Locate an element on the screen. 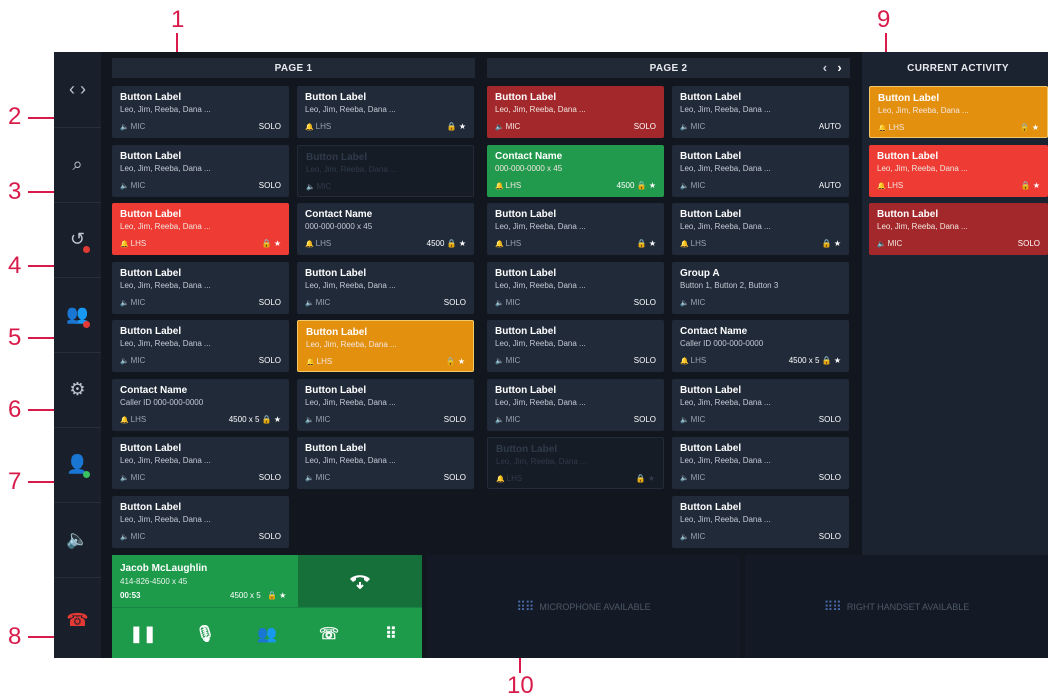  tile-title: Group A is located at coordinates (700, 273).